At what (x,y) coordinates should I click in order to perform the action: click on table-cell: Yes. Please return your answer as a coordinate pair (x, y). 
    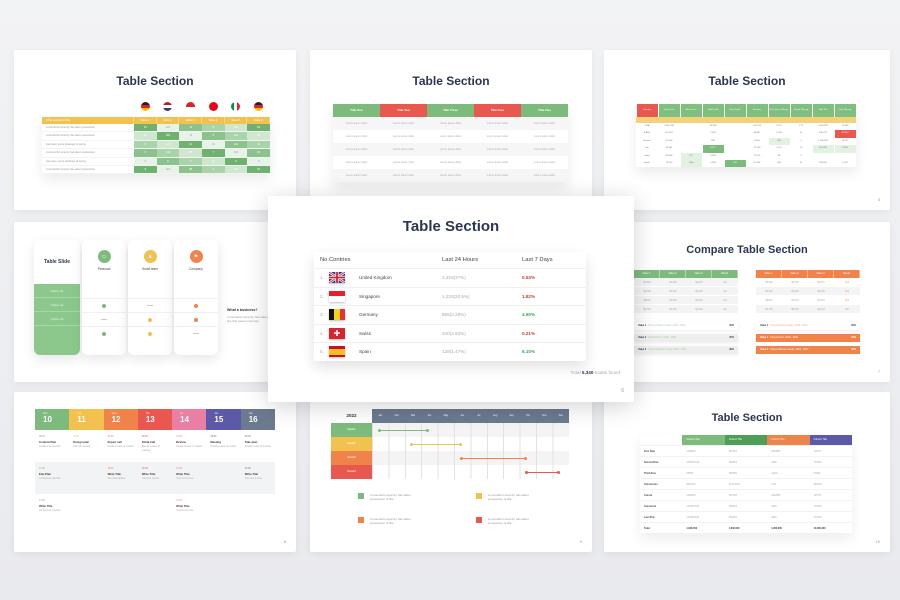
    Looking at the image, I should click on (847, 282).